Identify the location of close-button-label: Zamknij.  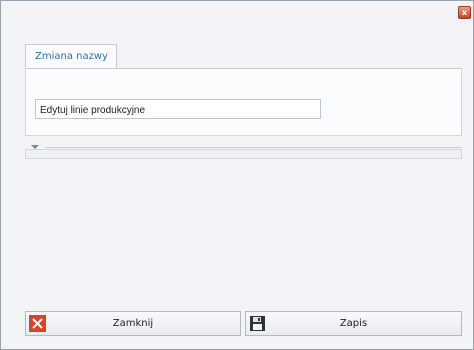
(133, 323).